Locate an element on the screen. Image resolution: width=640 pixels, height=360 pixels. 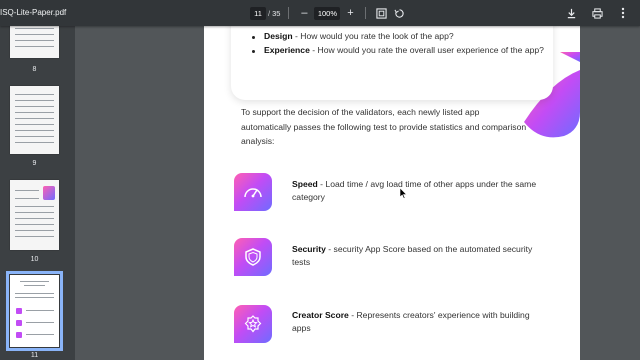
feature-term: Security is located at coordinates (309, 249).